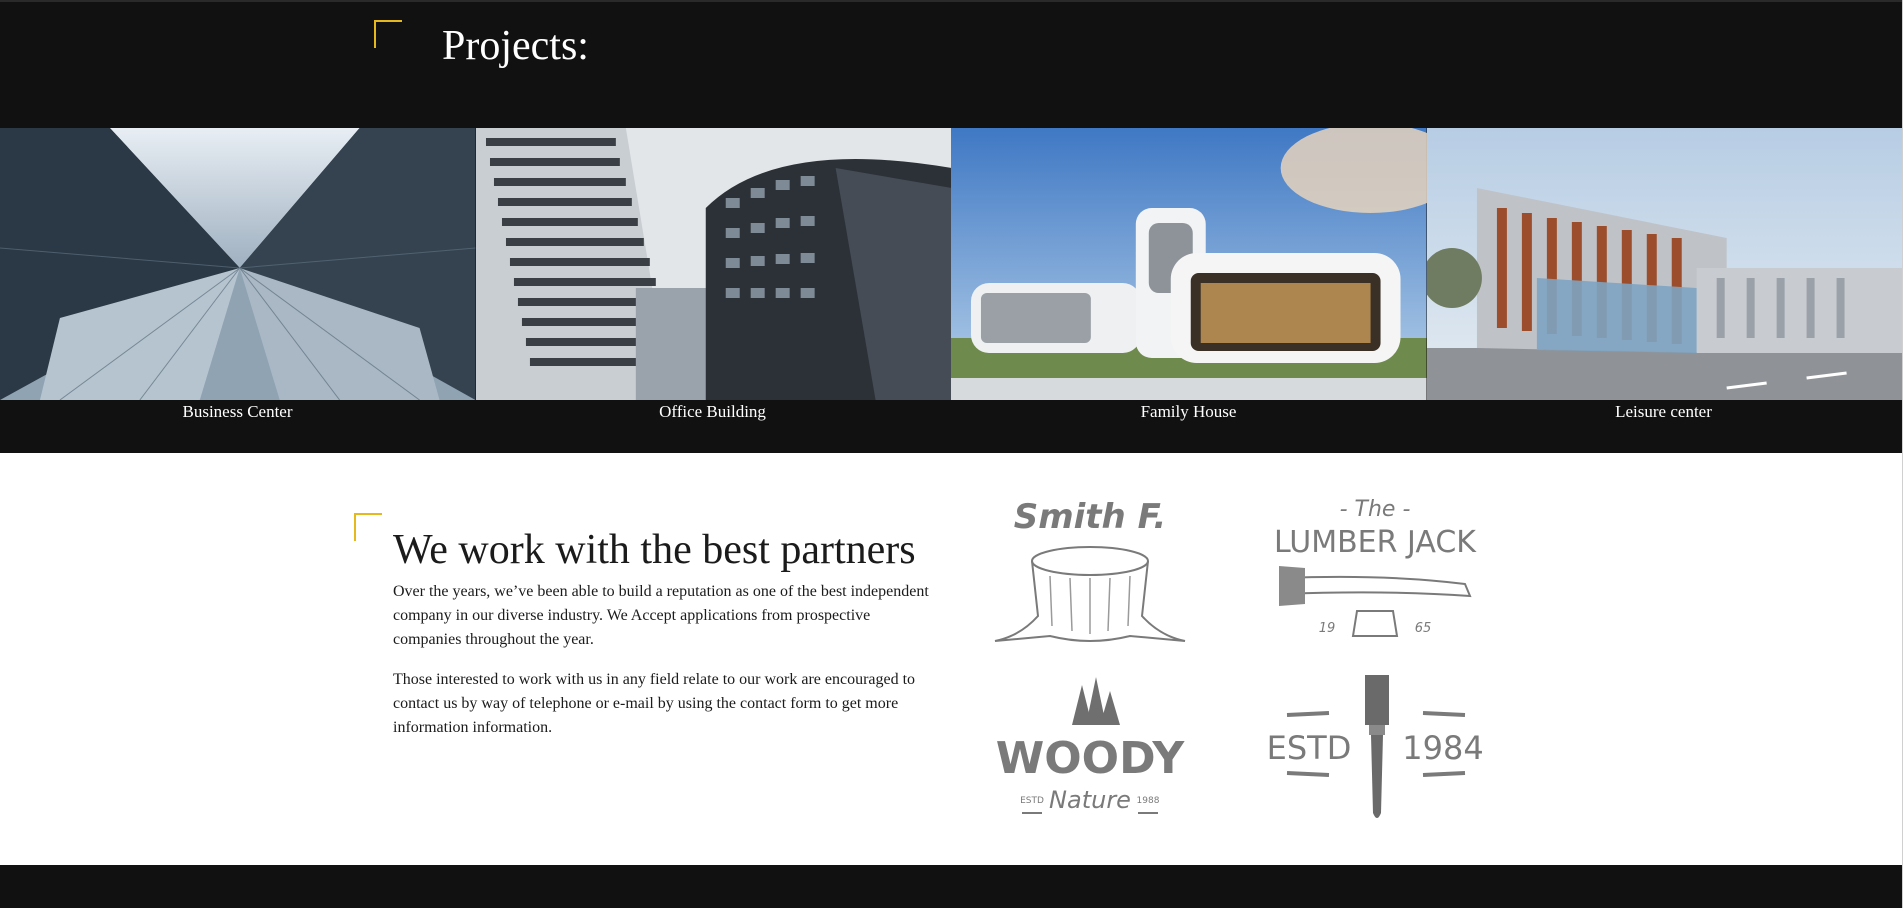 This screenshot has width=1903, height=908. I want to click on woody-logo-sub: Nature, so click(1090, 800).